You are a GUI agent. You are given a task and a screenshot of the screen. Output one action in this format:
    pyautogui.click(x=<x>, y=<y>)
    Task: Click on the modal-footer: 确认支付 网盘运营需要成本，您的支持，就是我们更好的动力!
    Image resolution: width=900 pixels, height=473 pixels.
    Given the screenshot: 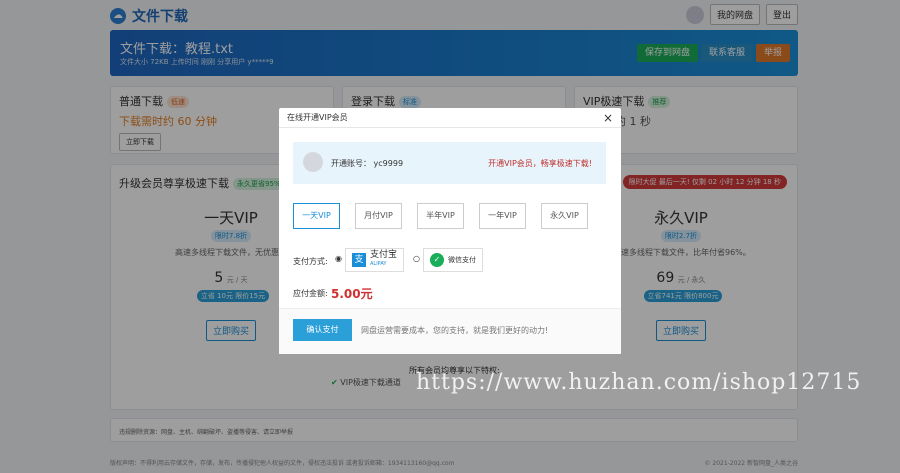 What is the action you would take?
    pyautogui.click(x=450, y=331)
    